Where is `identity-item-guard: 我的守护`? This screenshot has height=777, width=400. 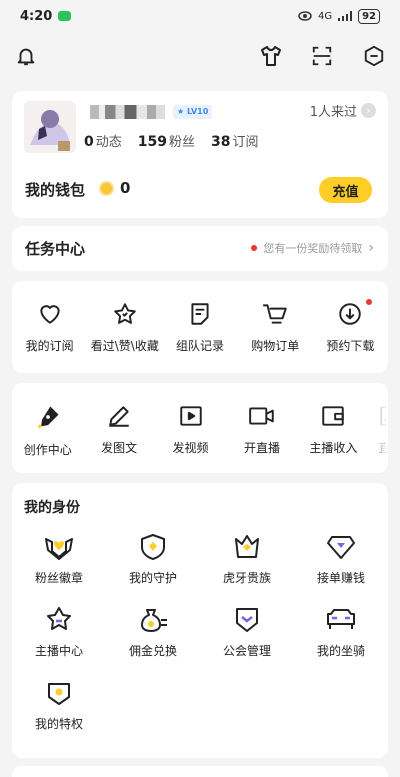
identity-item-guard: 我的守护 is located at coordinates (153, 559).